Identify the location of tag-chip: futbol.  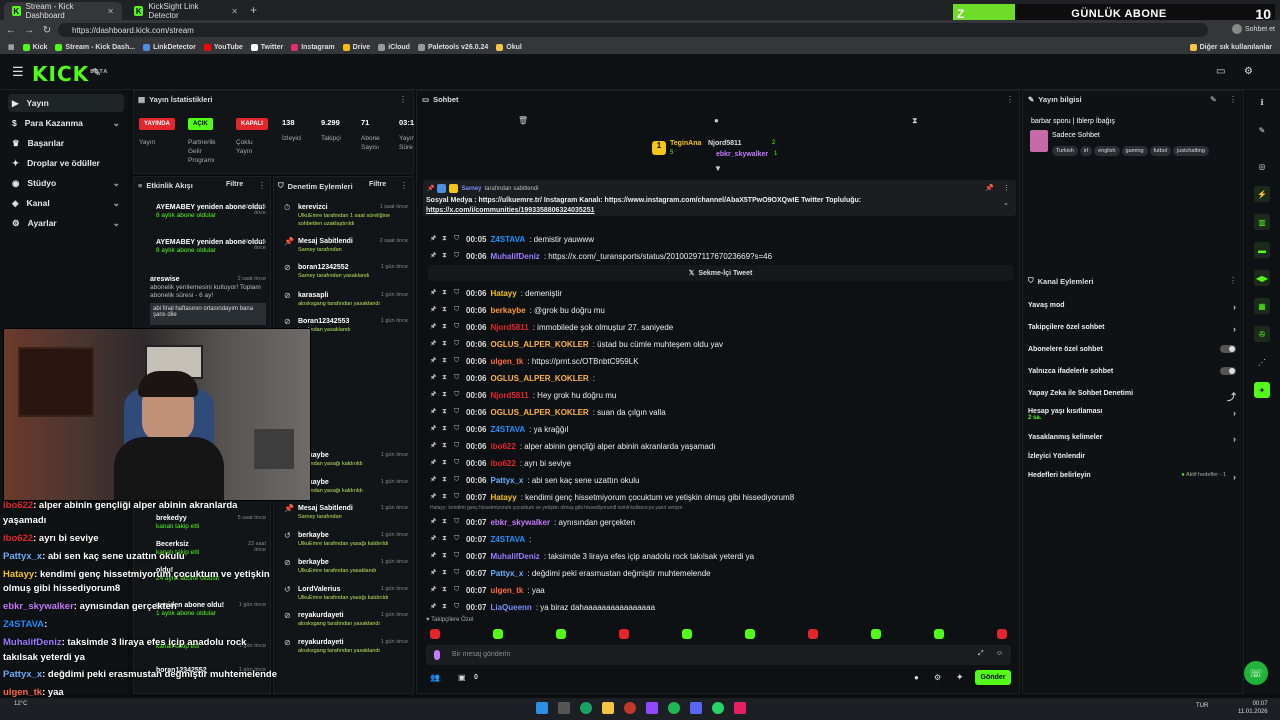
(1160, 151).